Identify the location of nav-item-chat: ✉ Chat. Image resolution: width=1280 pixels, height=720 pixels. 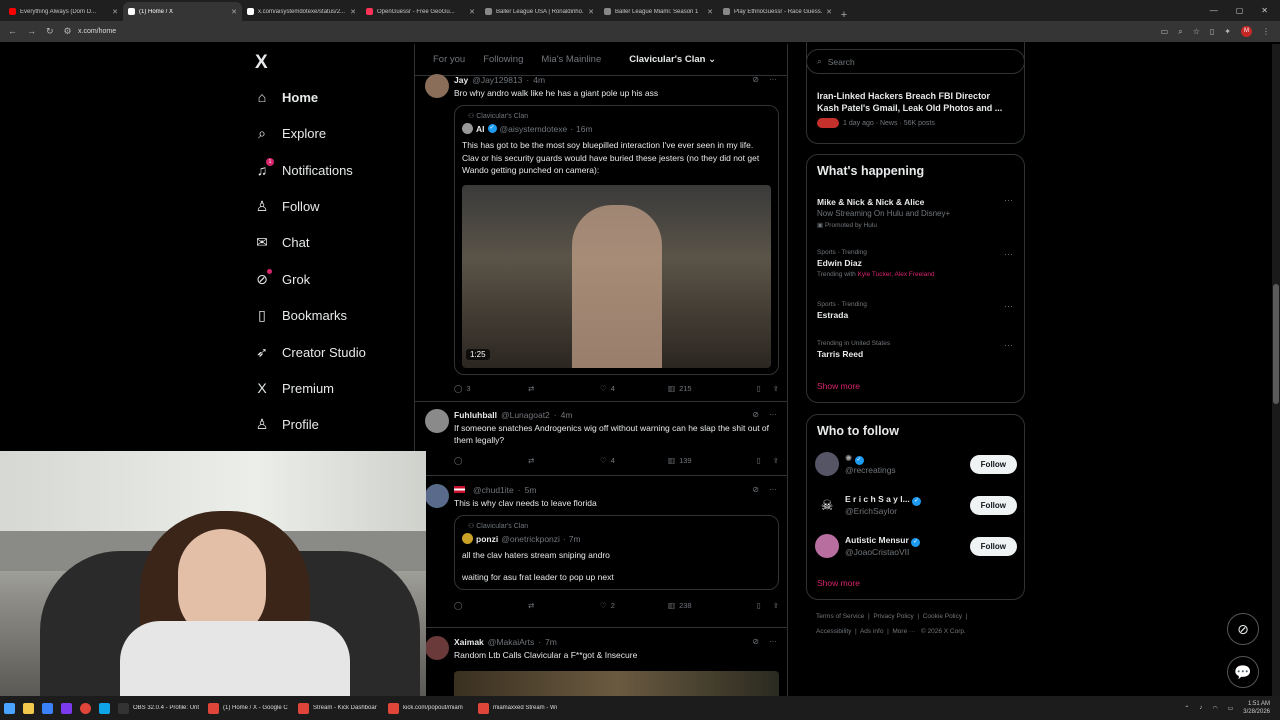
(281, 242).